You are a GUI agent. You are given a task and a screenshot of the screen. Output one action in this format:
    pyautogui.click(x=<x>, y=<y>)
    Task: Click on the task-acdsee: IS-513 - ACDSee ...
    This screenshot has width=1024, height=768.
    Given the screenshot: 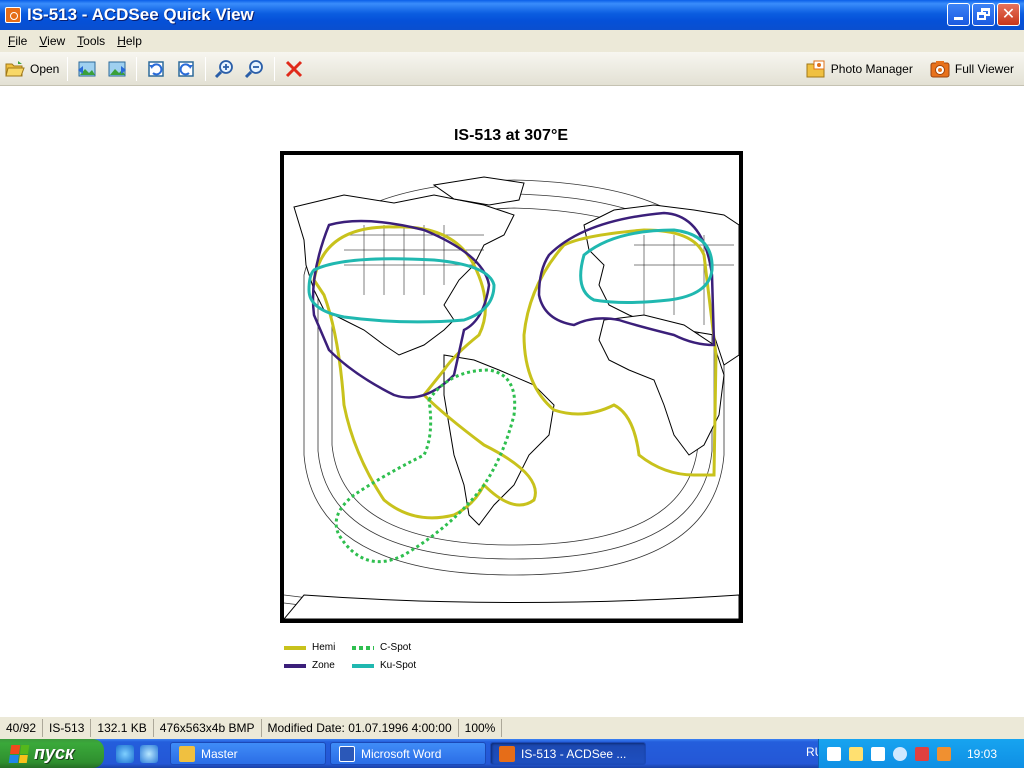 What is the action you would take?
    pyautogui.click(x=568, y=753)
    